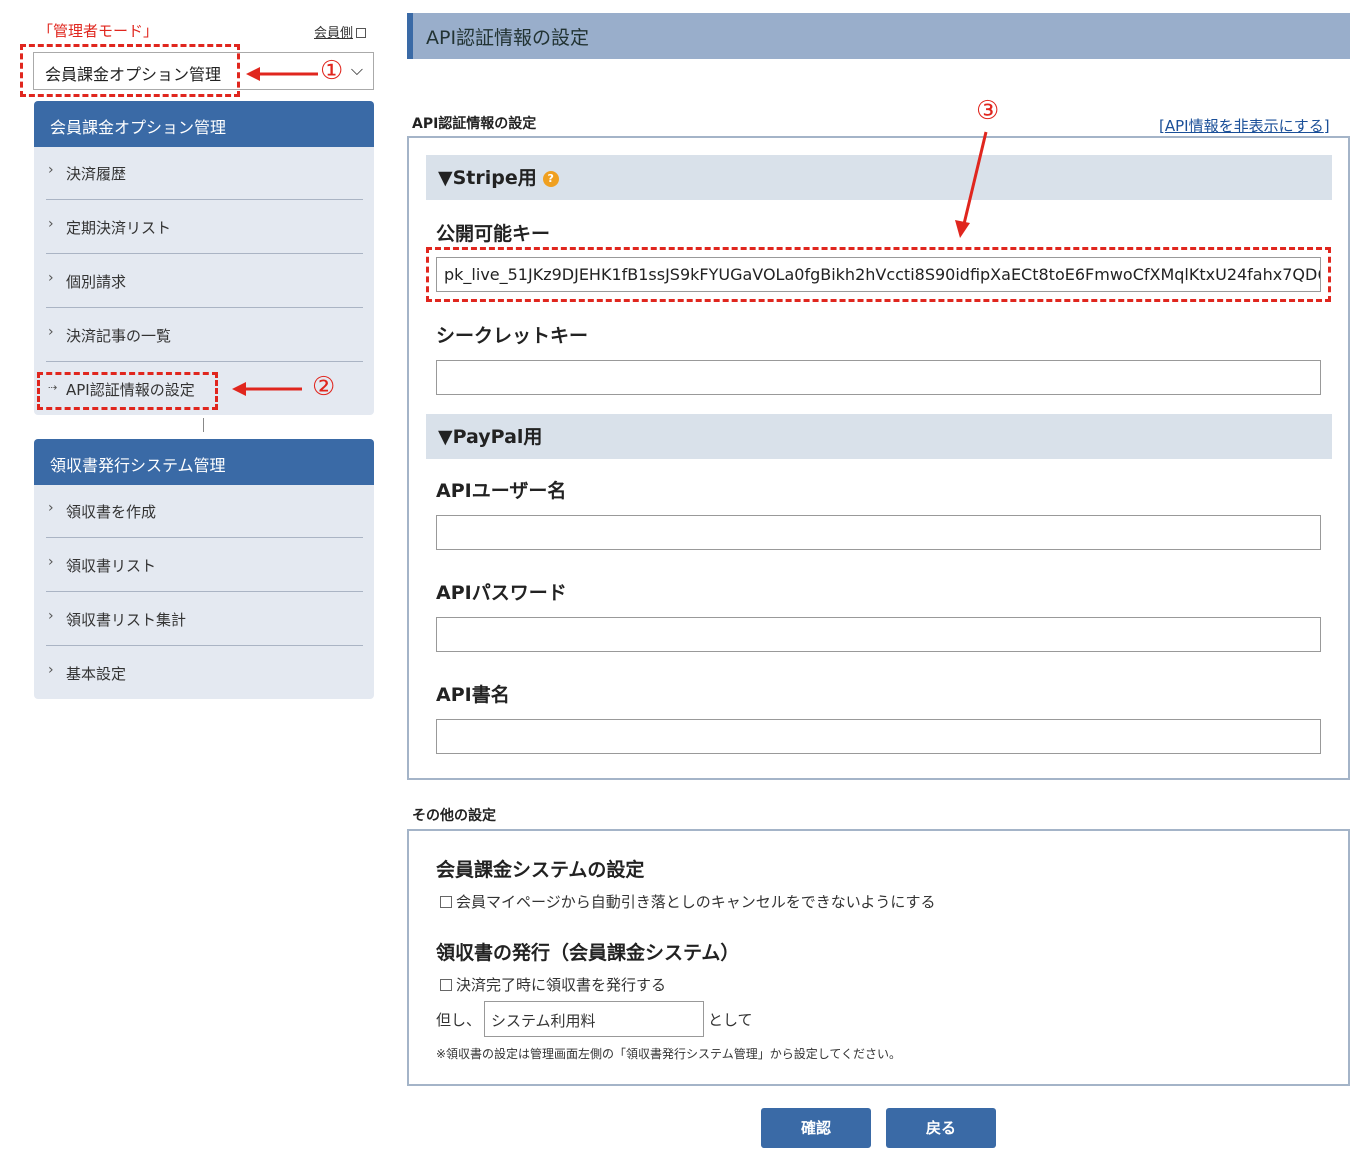 This screenshot has width=1370, height=1164. I want to click on stripe-section-header: ▼Stripe用?, so click(879, 177).